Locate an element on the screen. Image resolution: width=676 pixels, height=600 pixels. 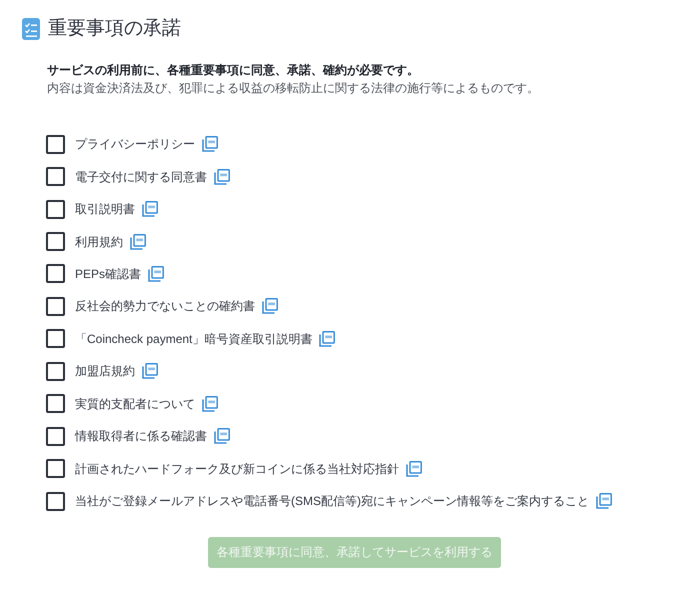
document-label: 反社会的勢力でないことの確約書 is located at coordinates (165, 306).